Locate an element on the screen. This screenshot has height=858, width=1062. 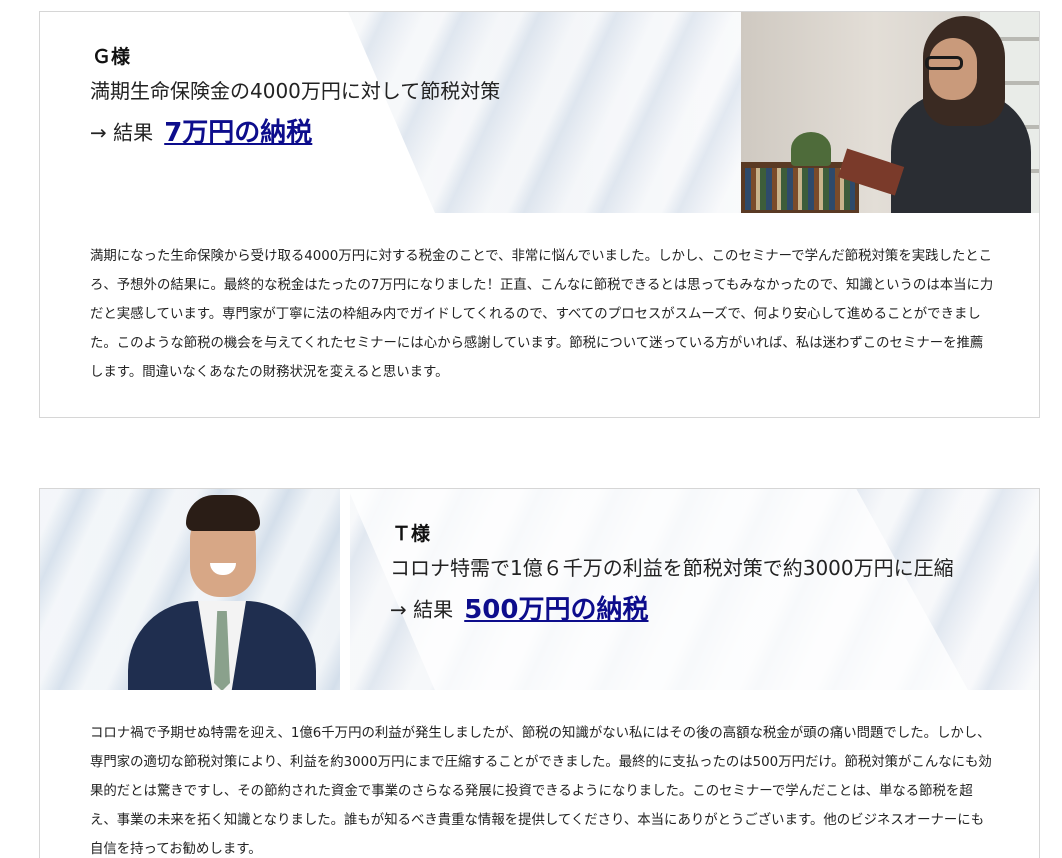
photo-divider is located at coordinates (345, 589).